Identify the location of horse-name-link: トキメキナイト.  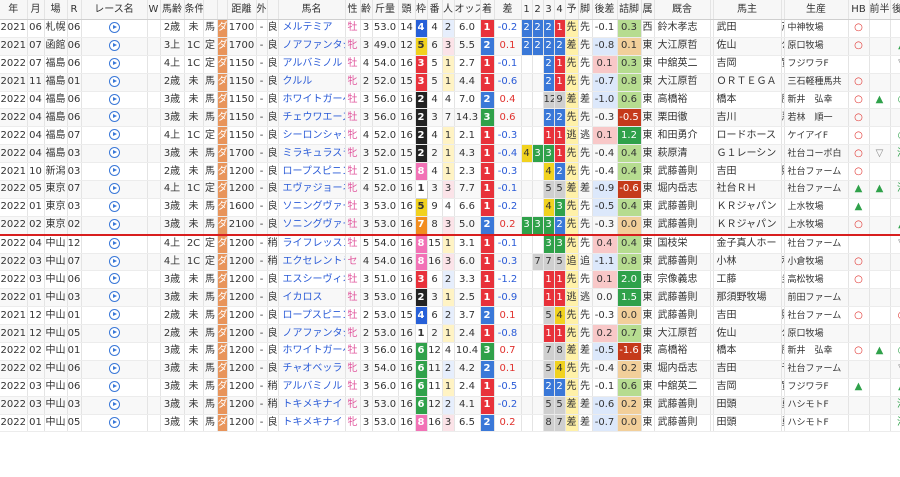
(312, 423).